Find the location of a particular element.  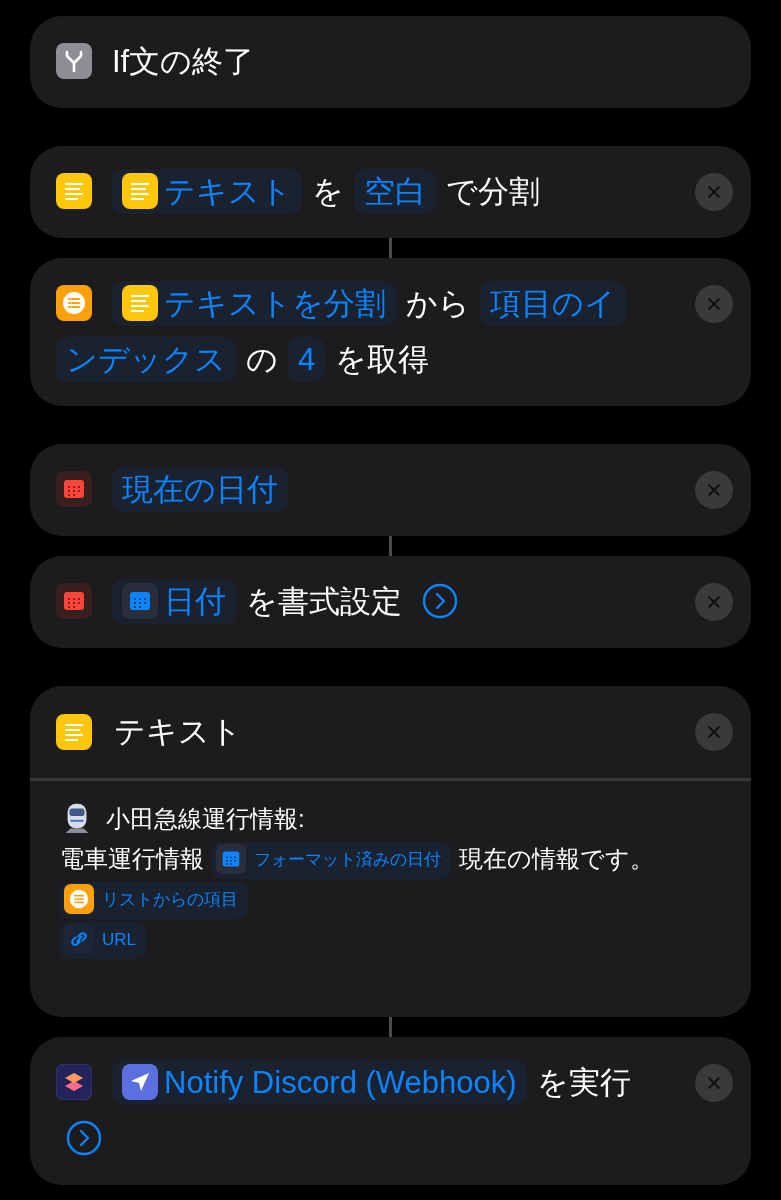

action-text: If文の終了 is located at coordinates (183, 61).